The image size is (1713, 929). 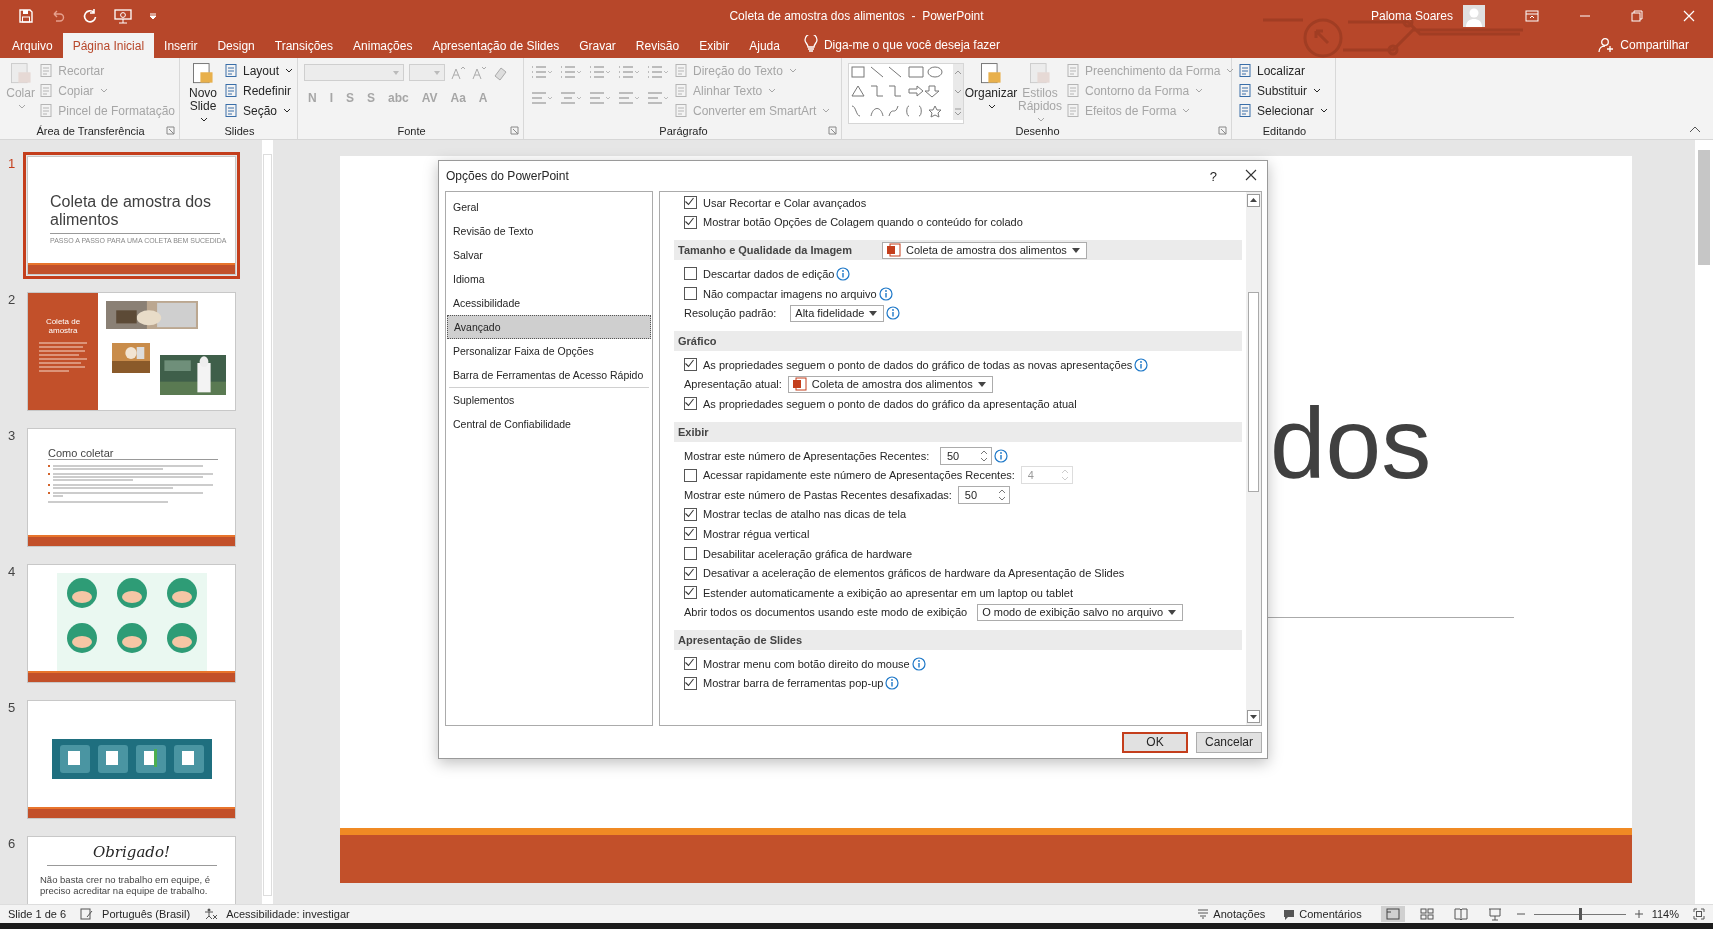 I want to click on ribbon-tab: Inserir, so click(x=181, y=45).